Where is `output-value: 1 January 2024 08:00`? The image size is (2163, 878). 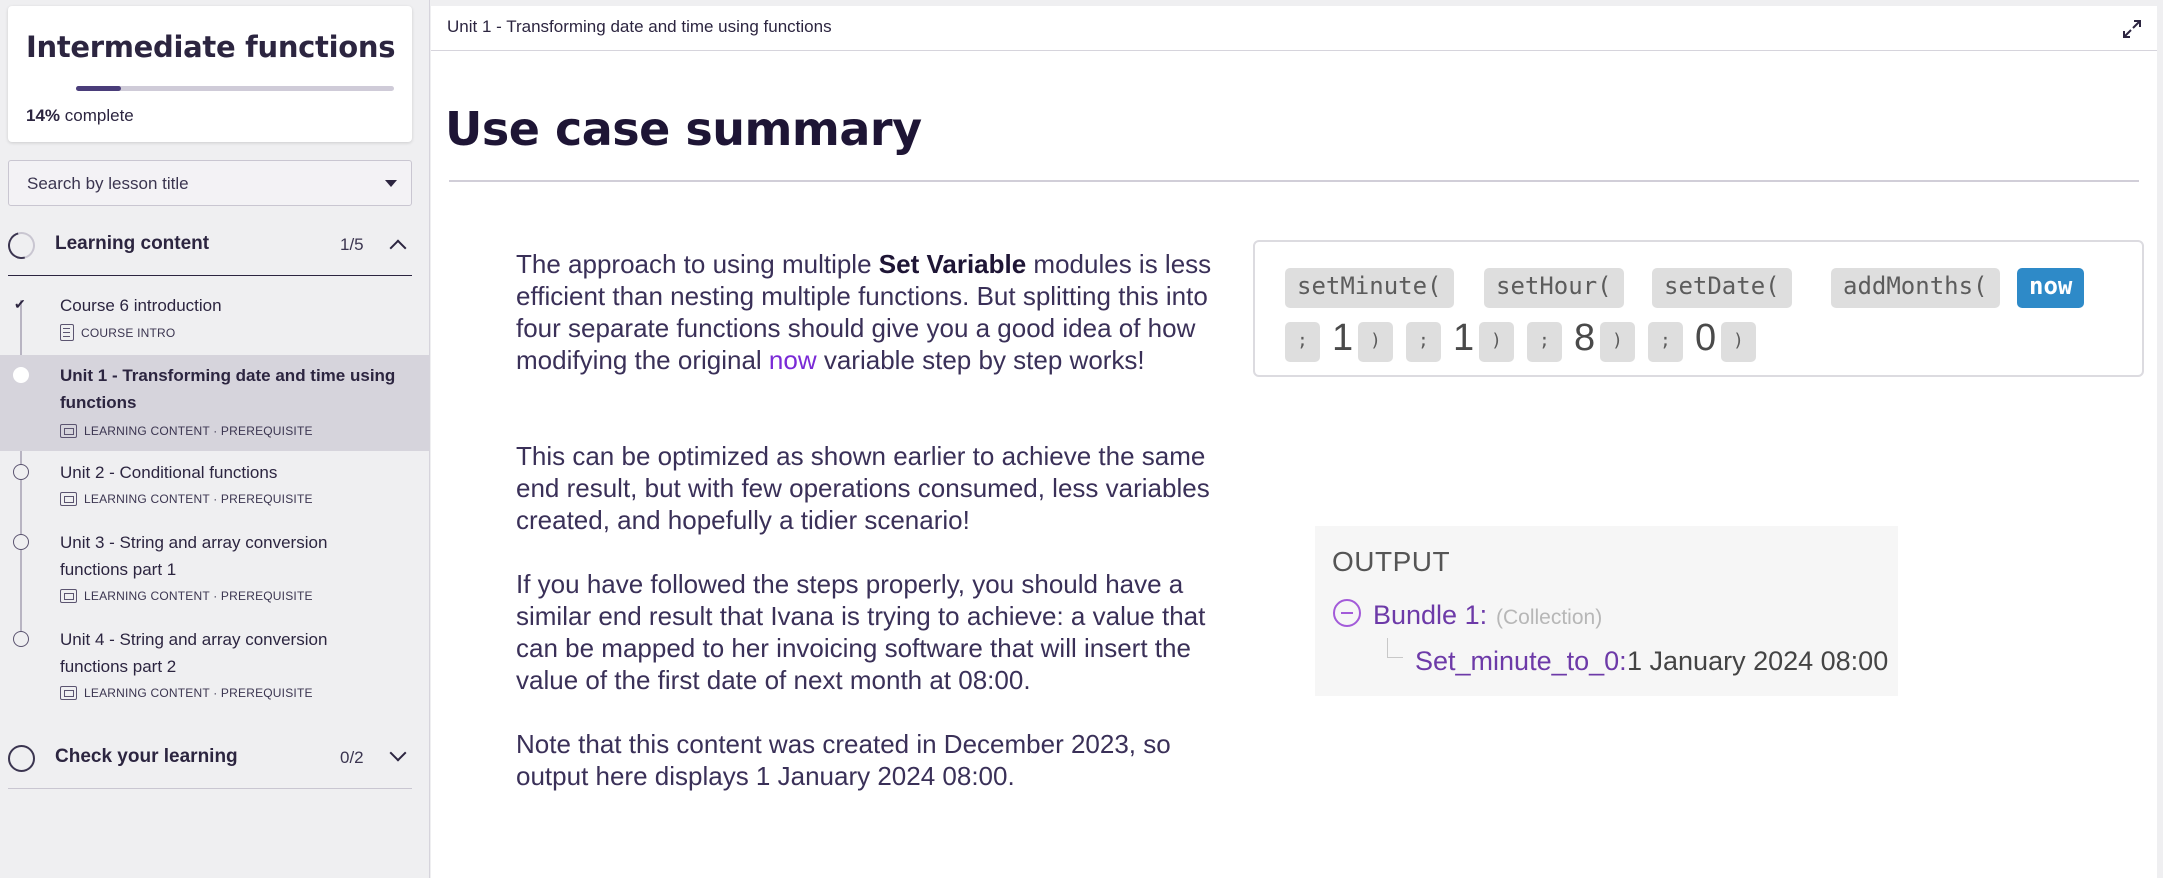
output-value: 1 January 2024 08:00 is located at coordinates (1758, 661).